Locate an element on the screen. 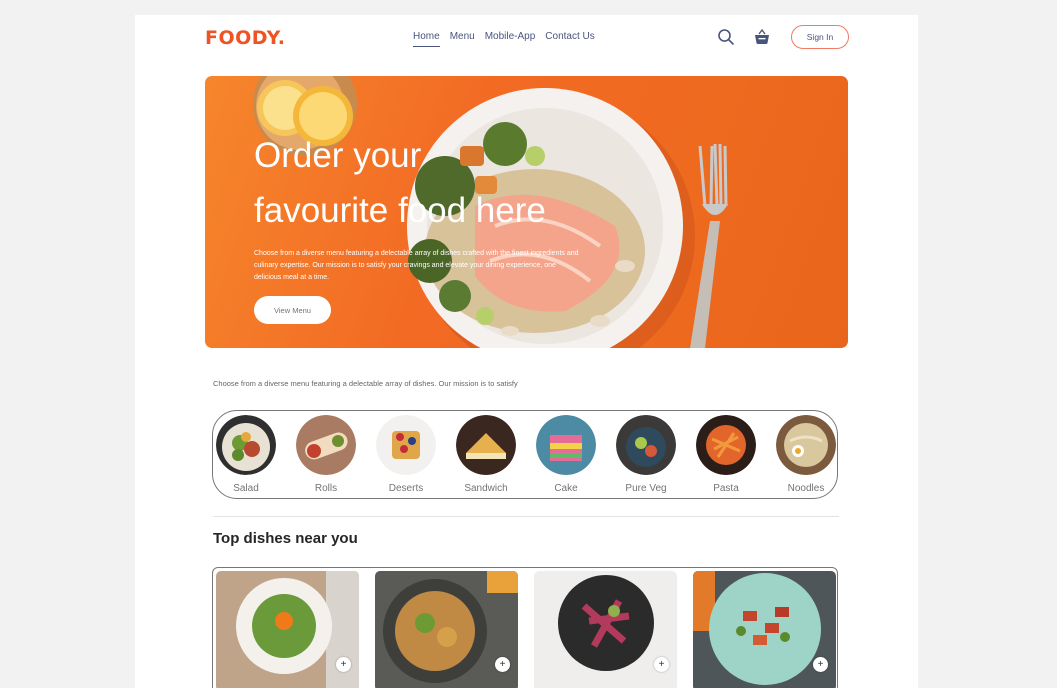 Image resolution: width=1057 pixels, height=688 pixels. sign-in-button: Sign In is located at coordinates (820, 37).